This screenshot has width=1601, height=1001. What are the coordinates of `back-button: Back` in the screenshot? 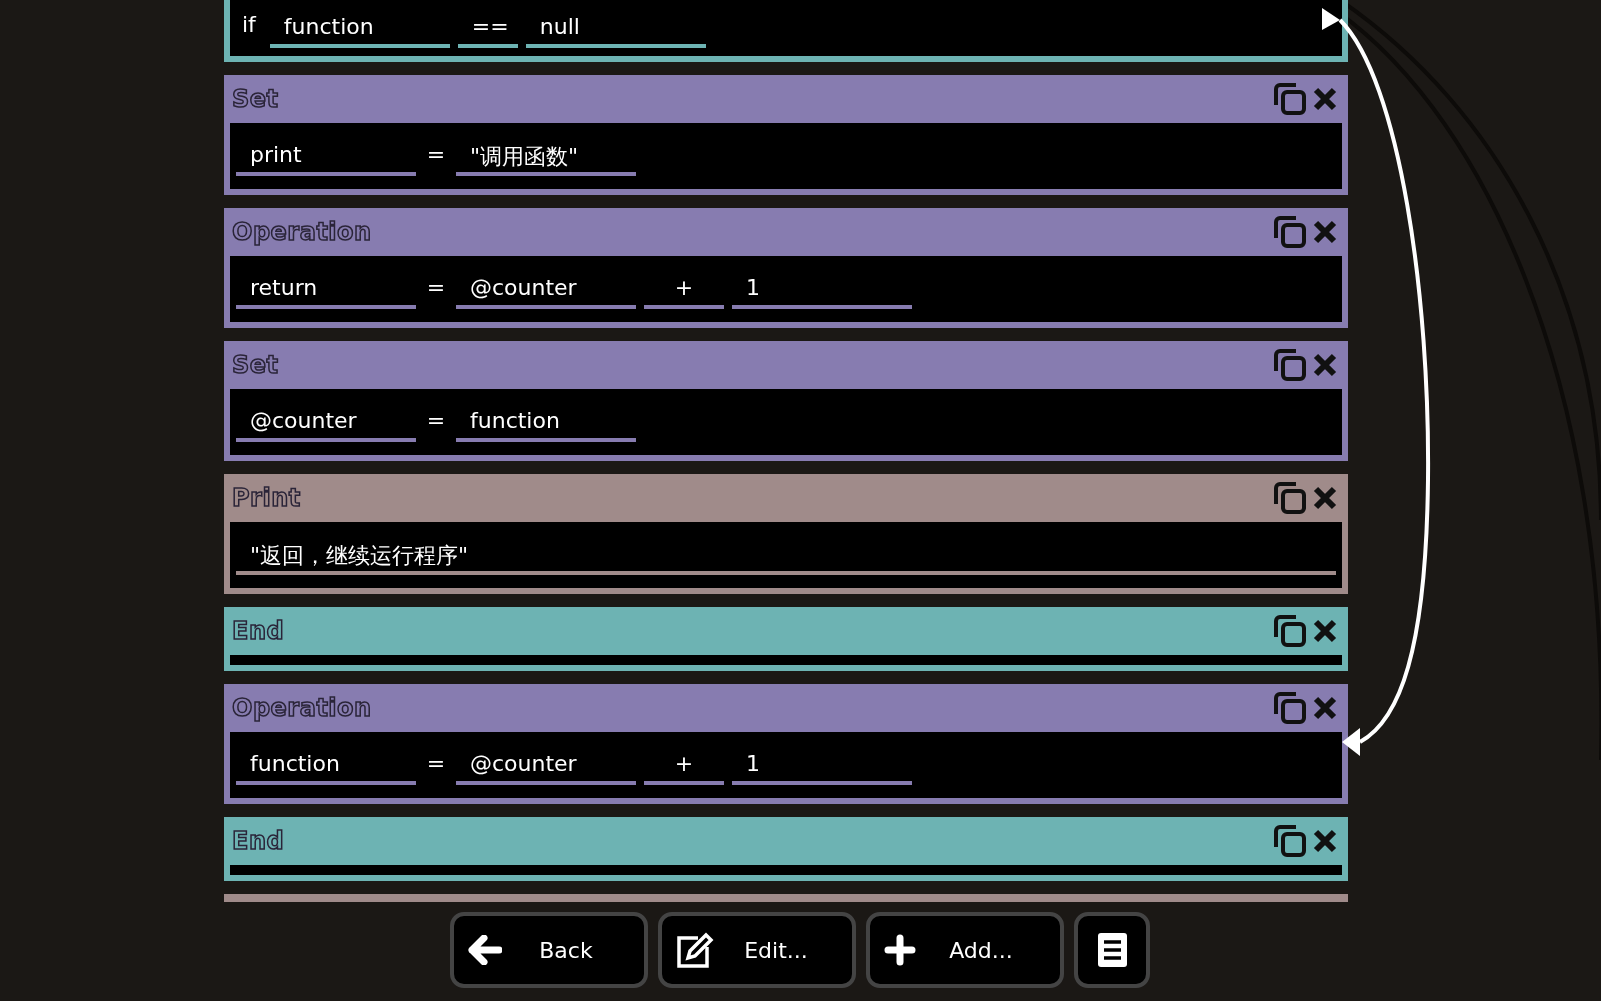 It's located at (549, 950).